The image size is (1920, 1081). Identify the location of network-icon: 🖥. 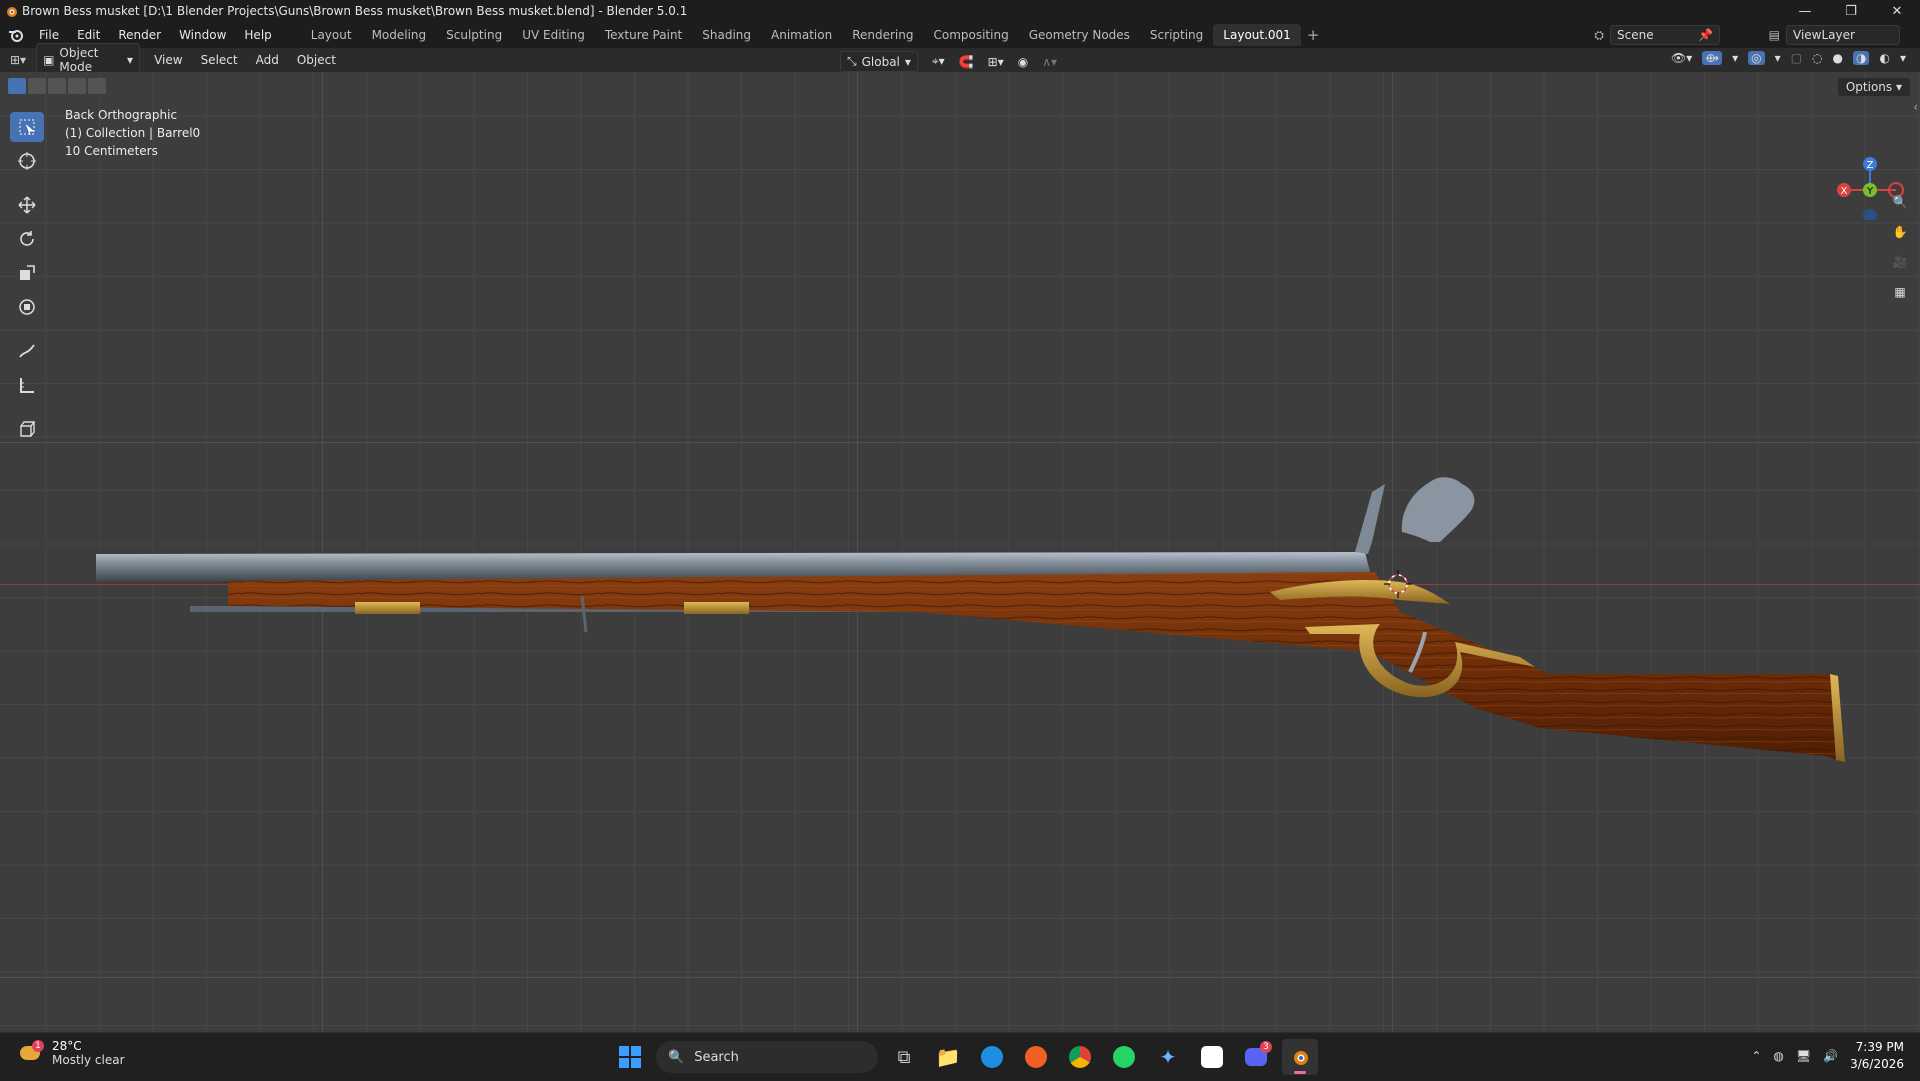
(1803, 1056).